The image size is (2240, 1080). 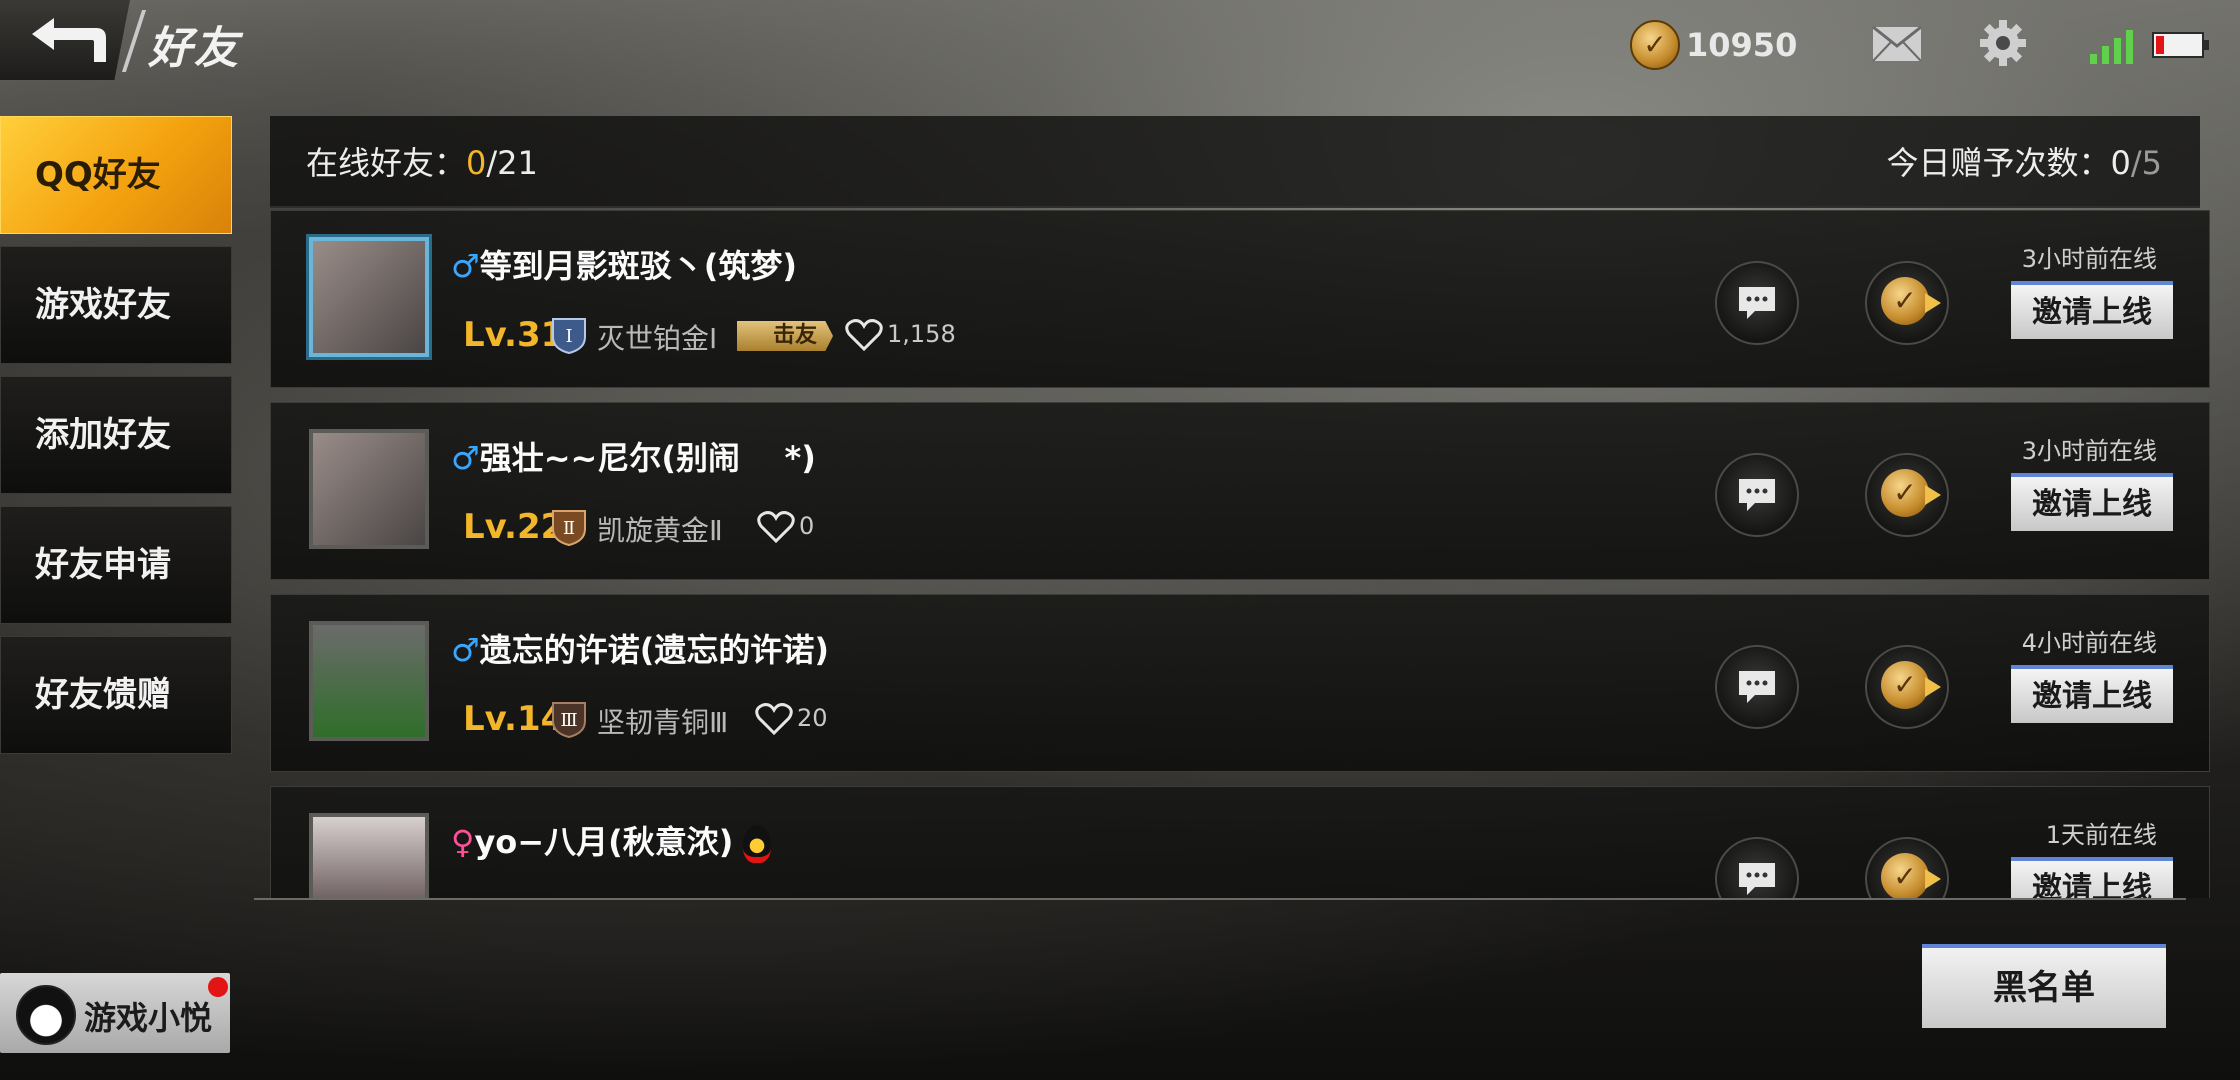 I want to click on back-button, so click(x=65, y=40).